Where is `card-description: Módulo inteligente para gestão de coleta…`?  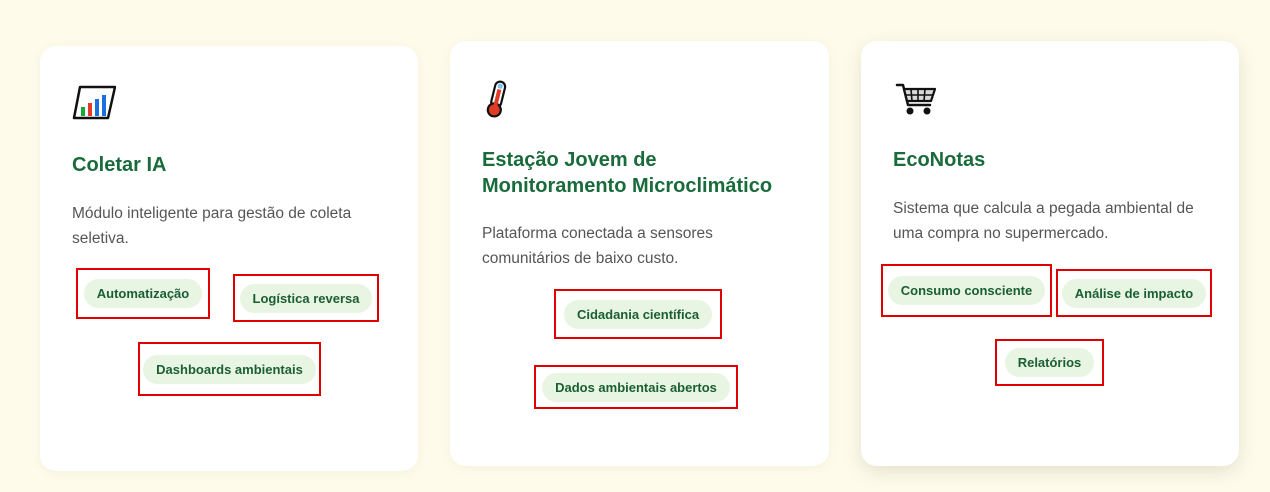 card-description: Módulo inteligente para gestão de coleta… is located at coordinates (212, 226).